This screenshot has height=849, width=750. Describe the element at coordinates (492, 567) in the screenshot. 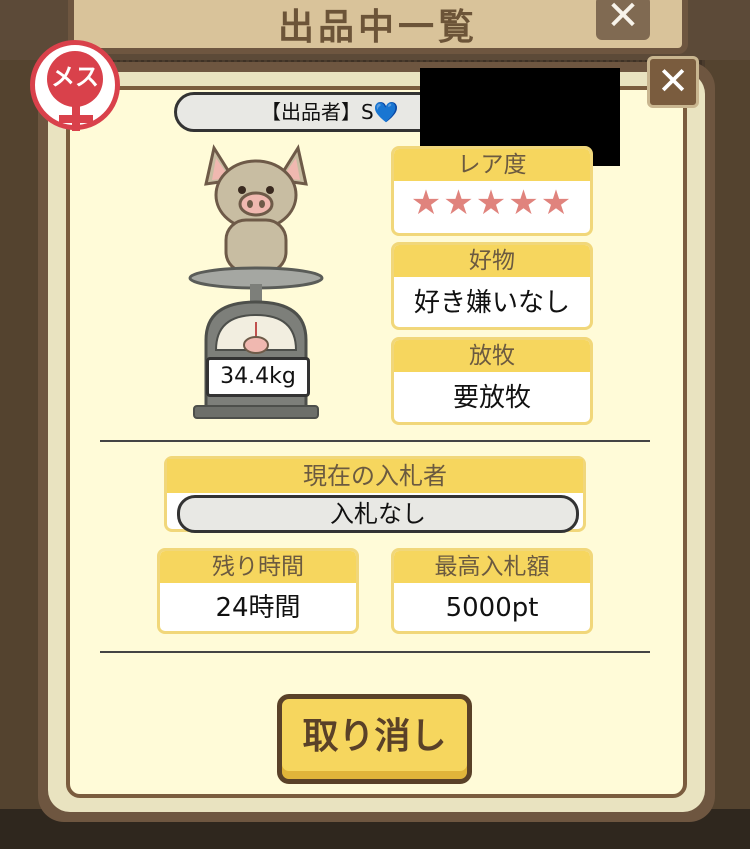

I see `max-bid-label: 最高入札額` at that location.